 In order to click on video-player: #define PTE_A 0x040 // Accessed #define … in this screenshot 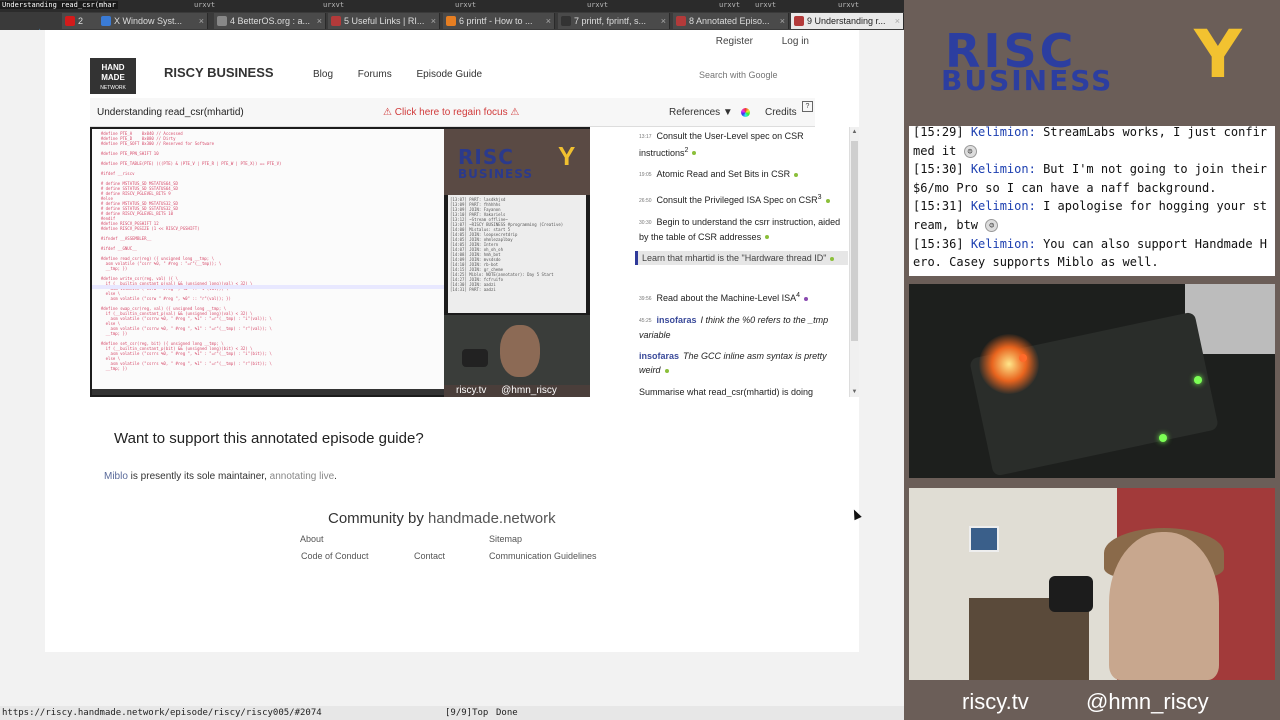, I will do `click(340, 262)`.